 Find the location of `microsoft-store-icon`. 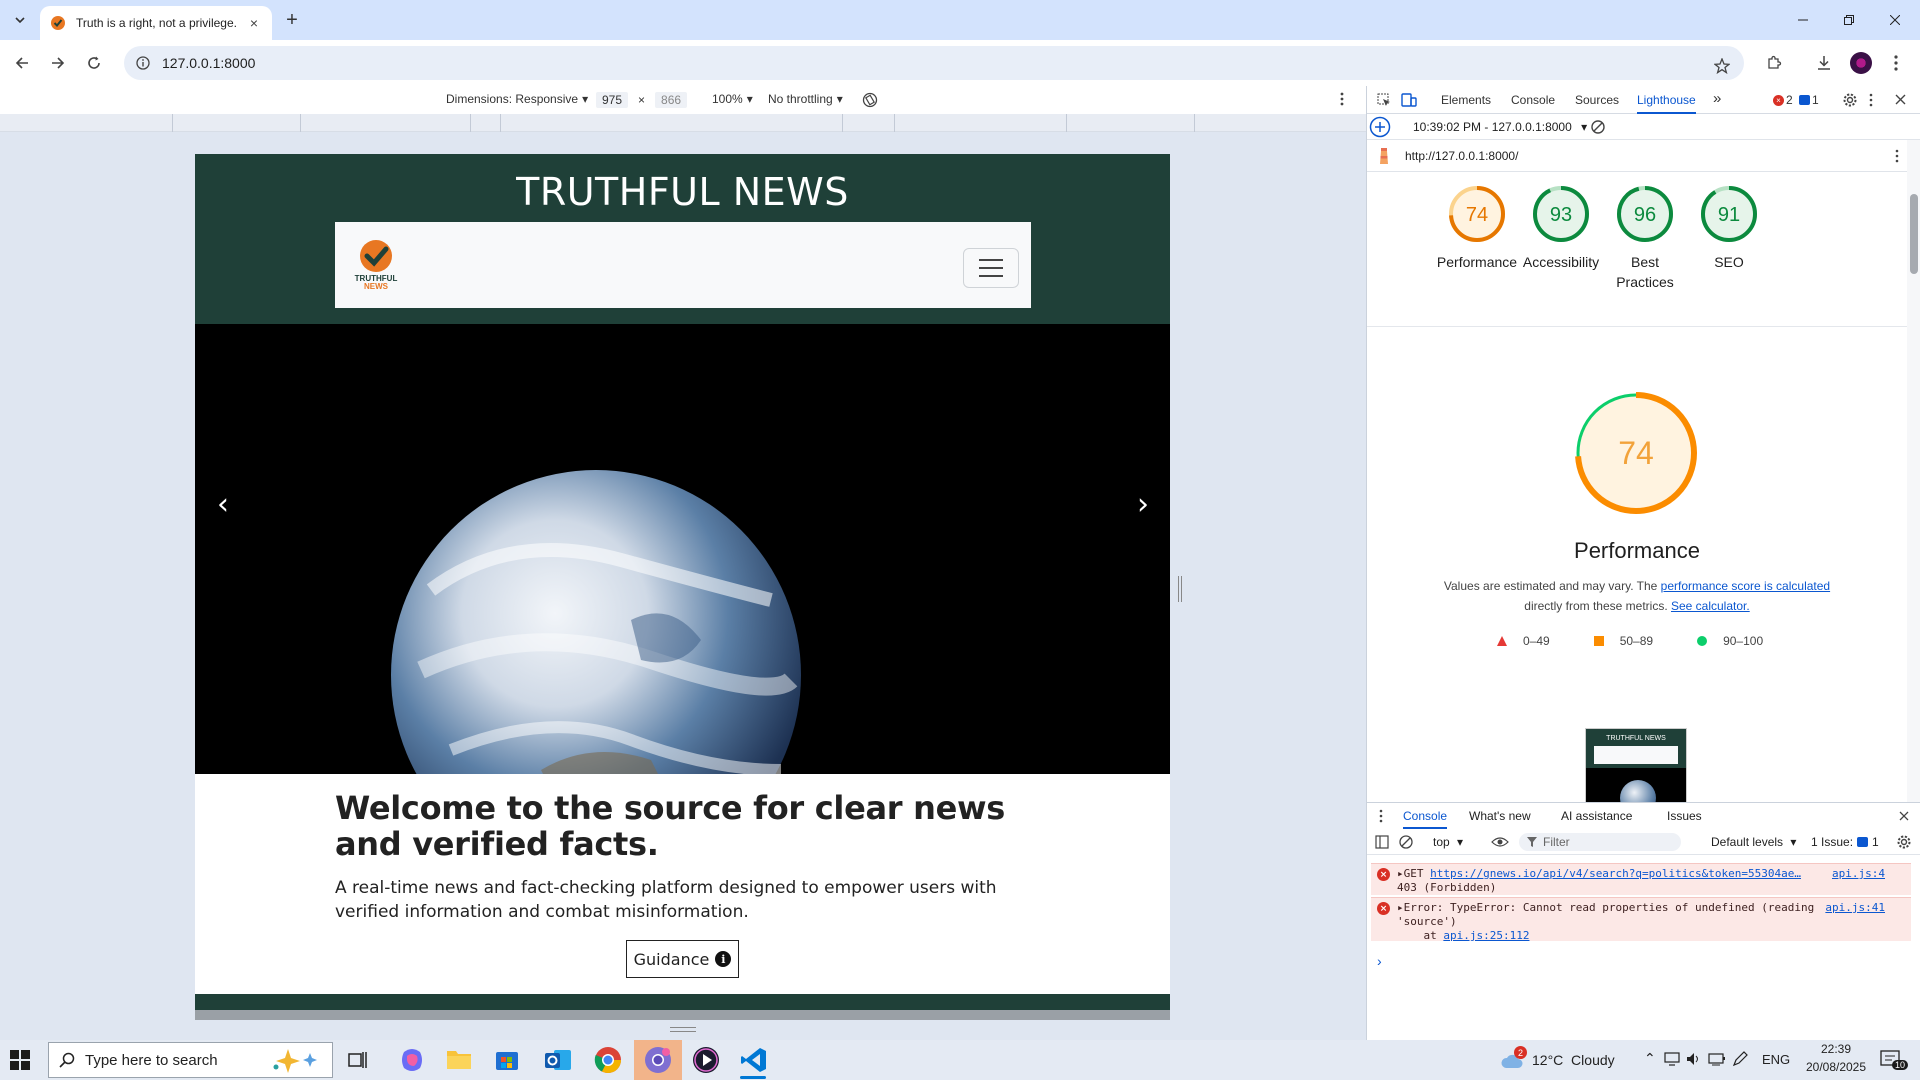

microsoft-store-icon is located at coordinates (507, 1059).